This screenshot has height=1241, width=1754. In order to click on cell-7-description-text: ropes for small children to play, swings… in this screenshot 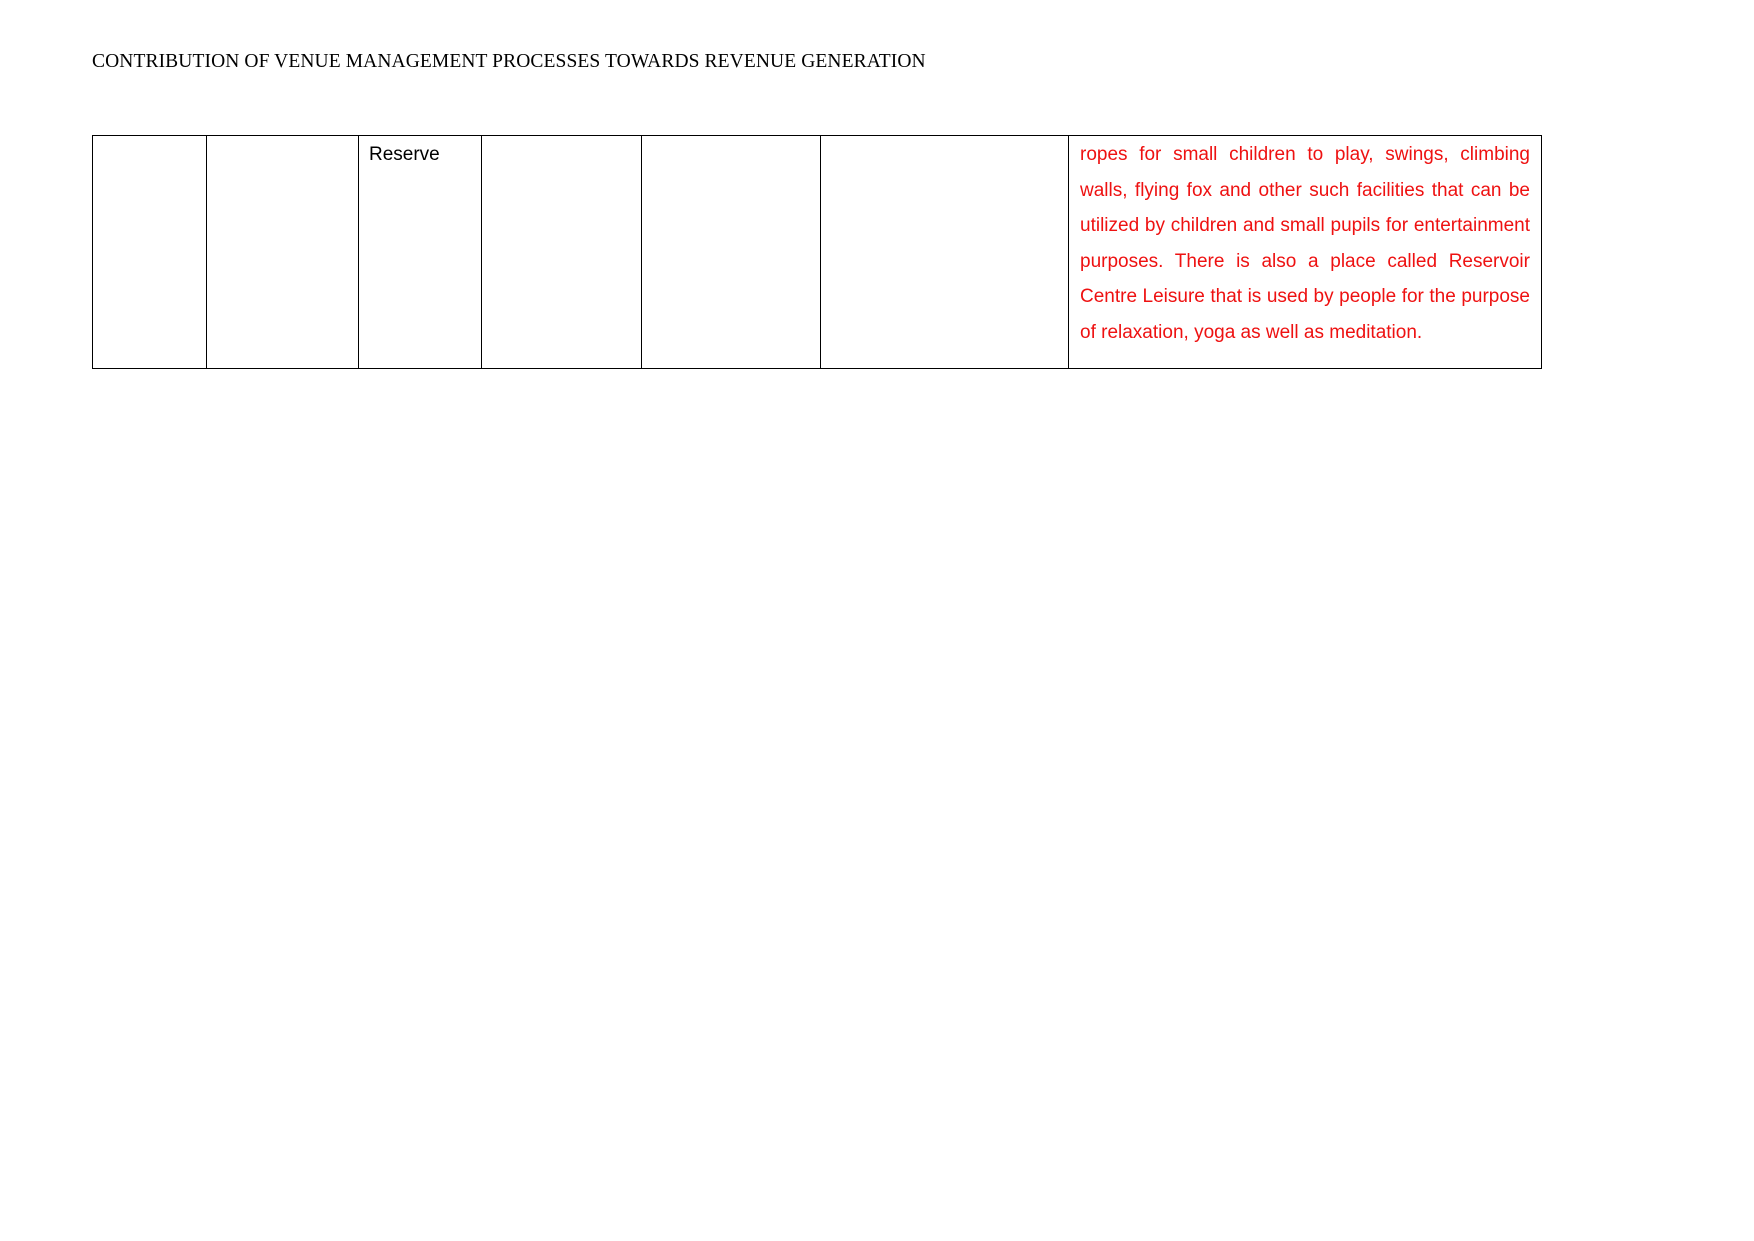, I will do `click(1305, 243)`.